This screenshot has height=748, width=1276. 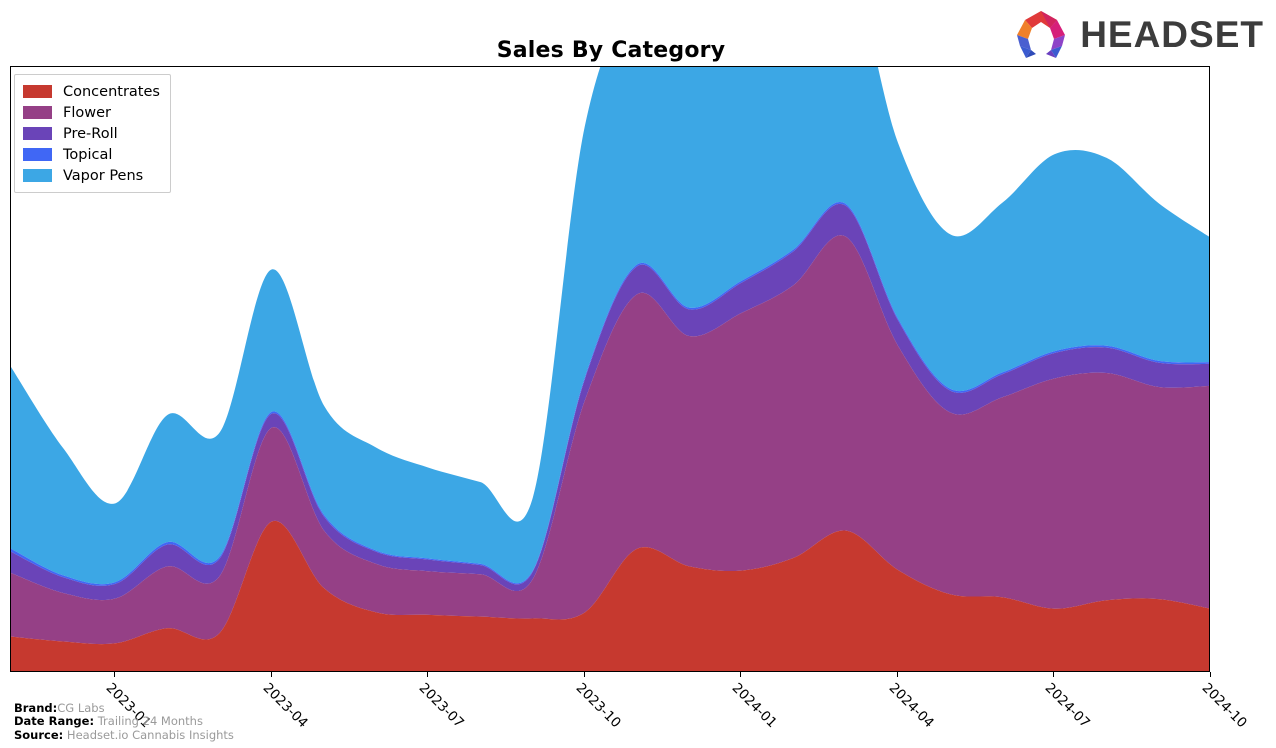 I want to click on footnote-source: Source: Headset.io Cannabis Insights, so click(x=124, y=735).